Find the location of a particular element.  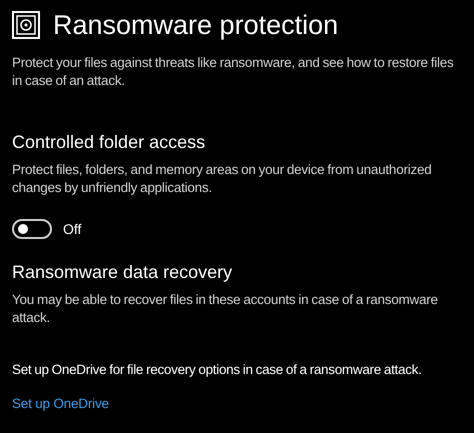

vault-icon is located at coordinates (26, 25).